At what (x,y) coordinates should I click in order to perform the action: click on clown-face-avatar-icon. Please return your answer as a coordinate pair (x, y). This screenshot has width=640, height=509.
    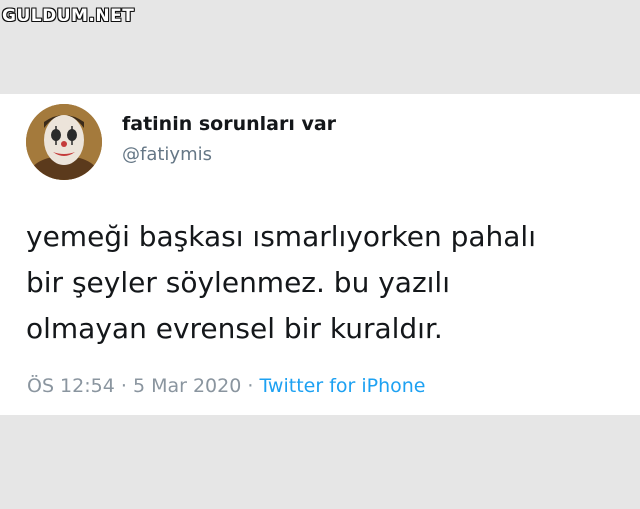
    Looking at the image, I should click on (64, 142).